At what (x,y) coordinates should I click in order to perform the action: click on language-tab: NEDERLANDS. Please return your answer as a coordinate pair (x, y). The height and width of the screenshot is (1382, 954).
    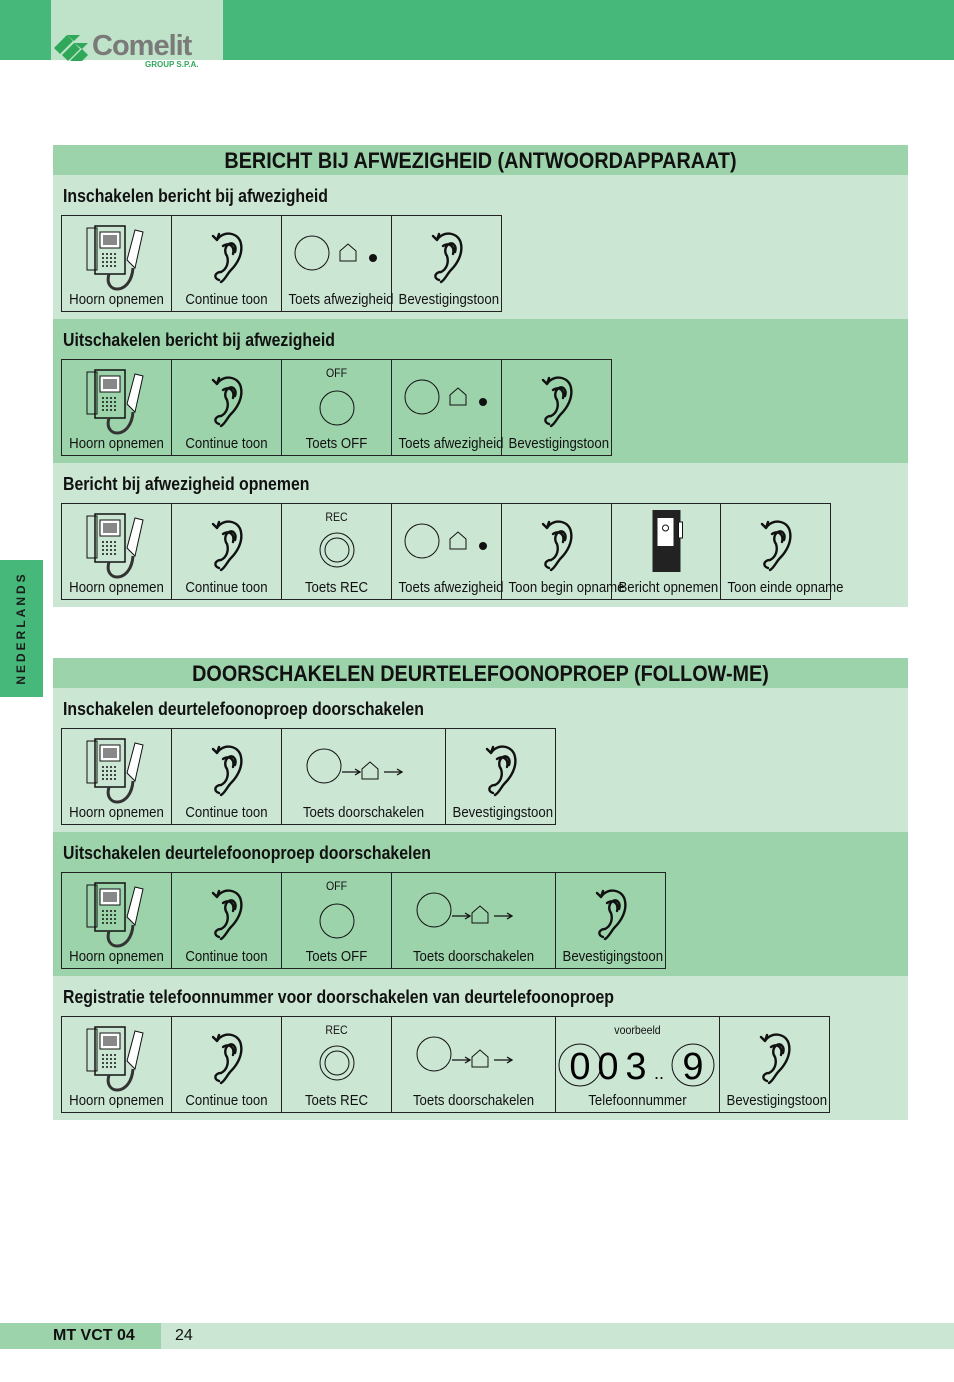
    Looking at the image, I should click on (21, 628).